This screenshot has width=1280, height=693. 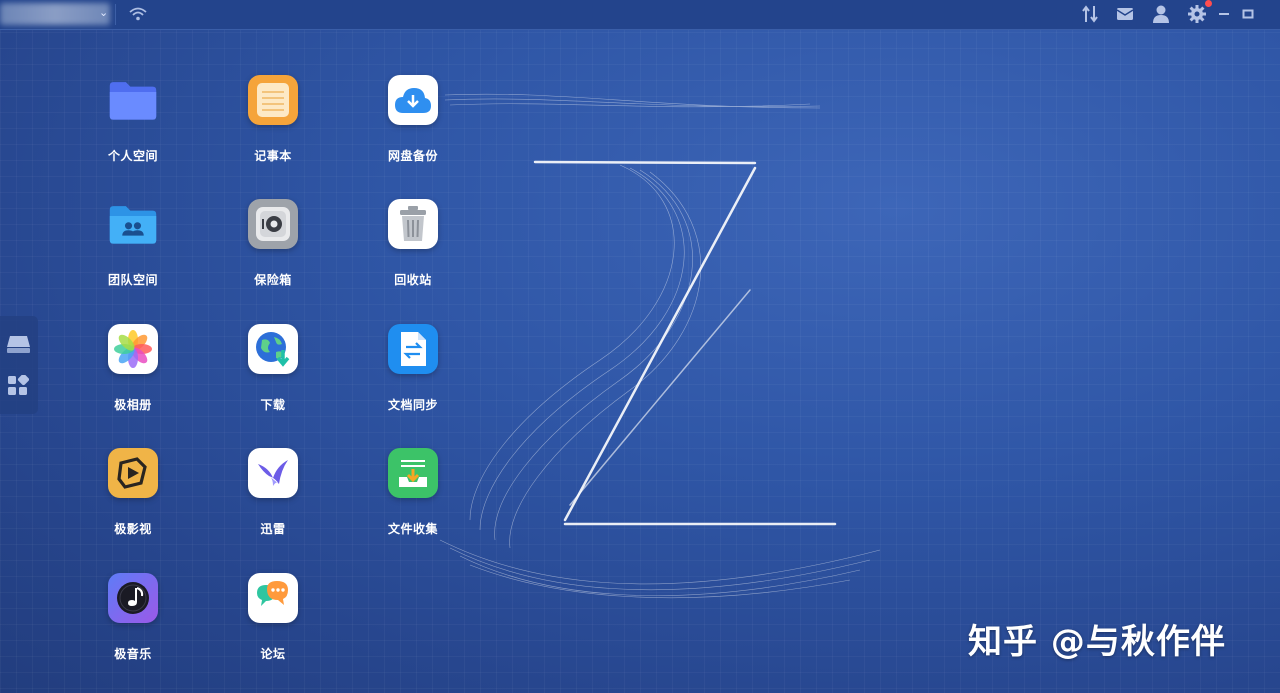 I want to click on app-photos: 极相册, so click(x=133, y=368).